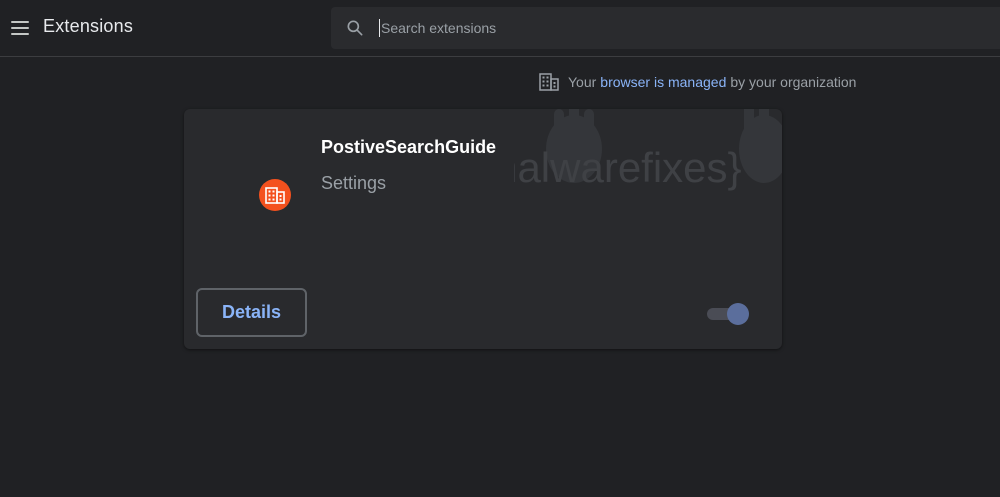 This screenshot has width=1000, height=497. I want to click on watermark-logo: {malwarefixes}, so click(648, 150).